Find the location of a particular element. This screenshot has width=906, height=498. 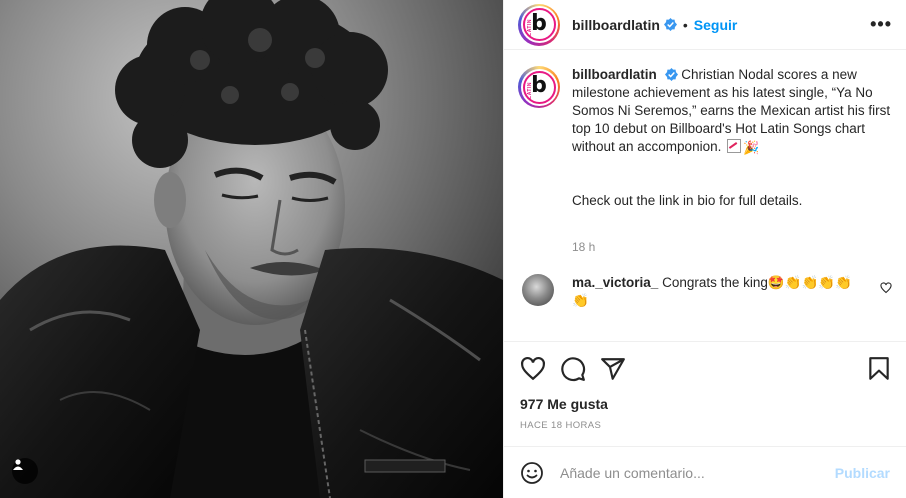

action-bar is located at coordinates (705, 369).